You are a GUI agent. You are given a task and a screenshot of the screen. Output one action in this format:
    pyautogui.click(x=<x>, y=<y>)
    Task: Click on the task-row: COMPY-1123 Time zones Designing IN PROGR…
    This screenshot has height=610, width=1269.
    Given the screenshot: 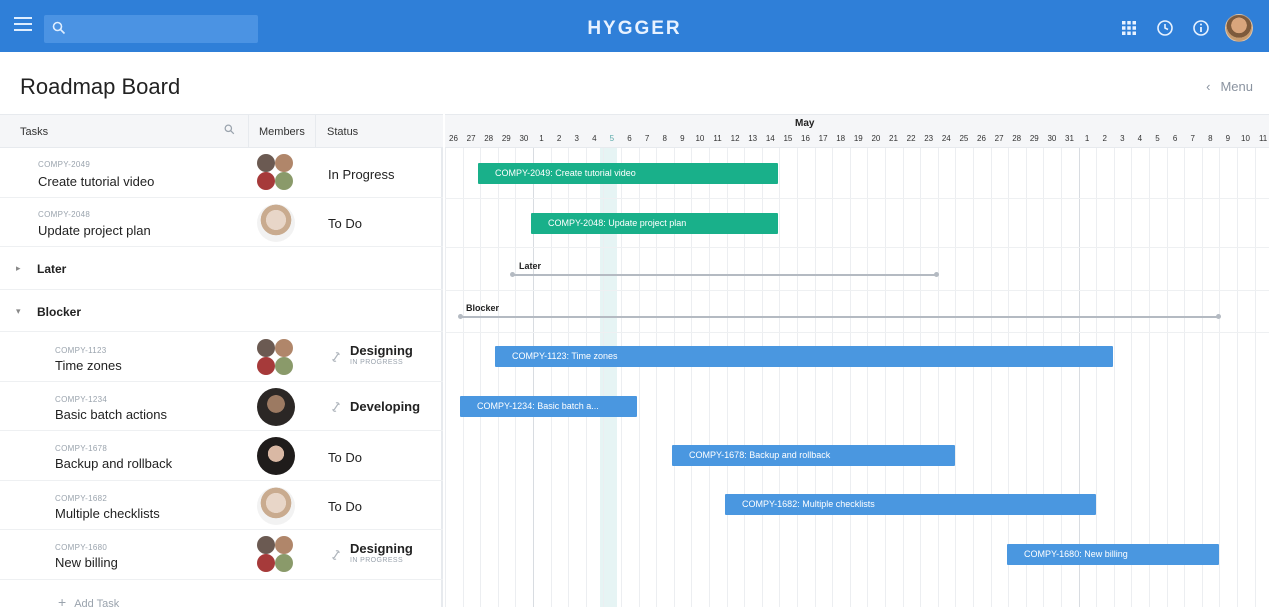 What is the action you would take?
    pyautogui.click(x=221, y=357)
    